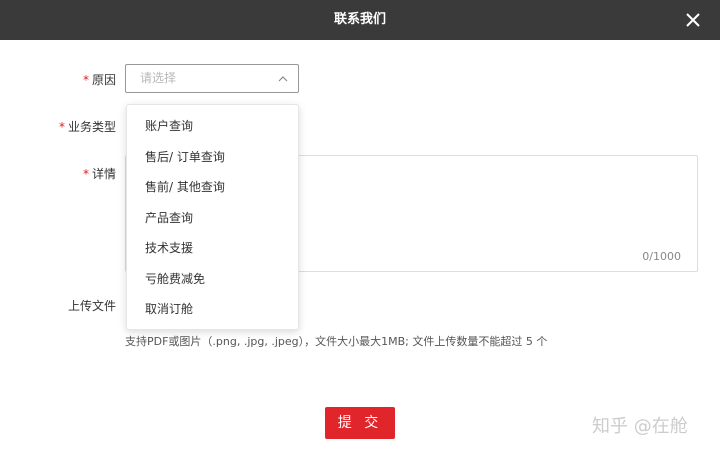 This screenshot has width=720, height=454. What do you see at coordinates (99, 80) in the screenshot?
I see `reason-label: * 原因` at bounding box center [99, 80].